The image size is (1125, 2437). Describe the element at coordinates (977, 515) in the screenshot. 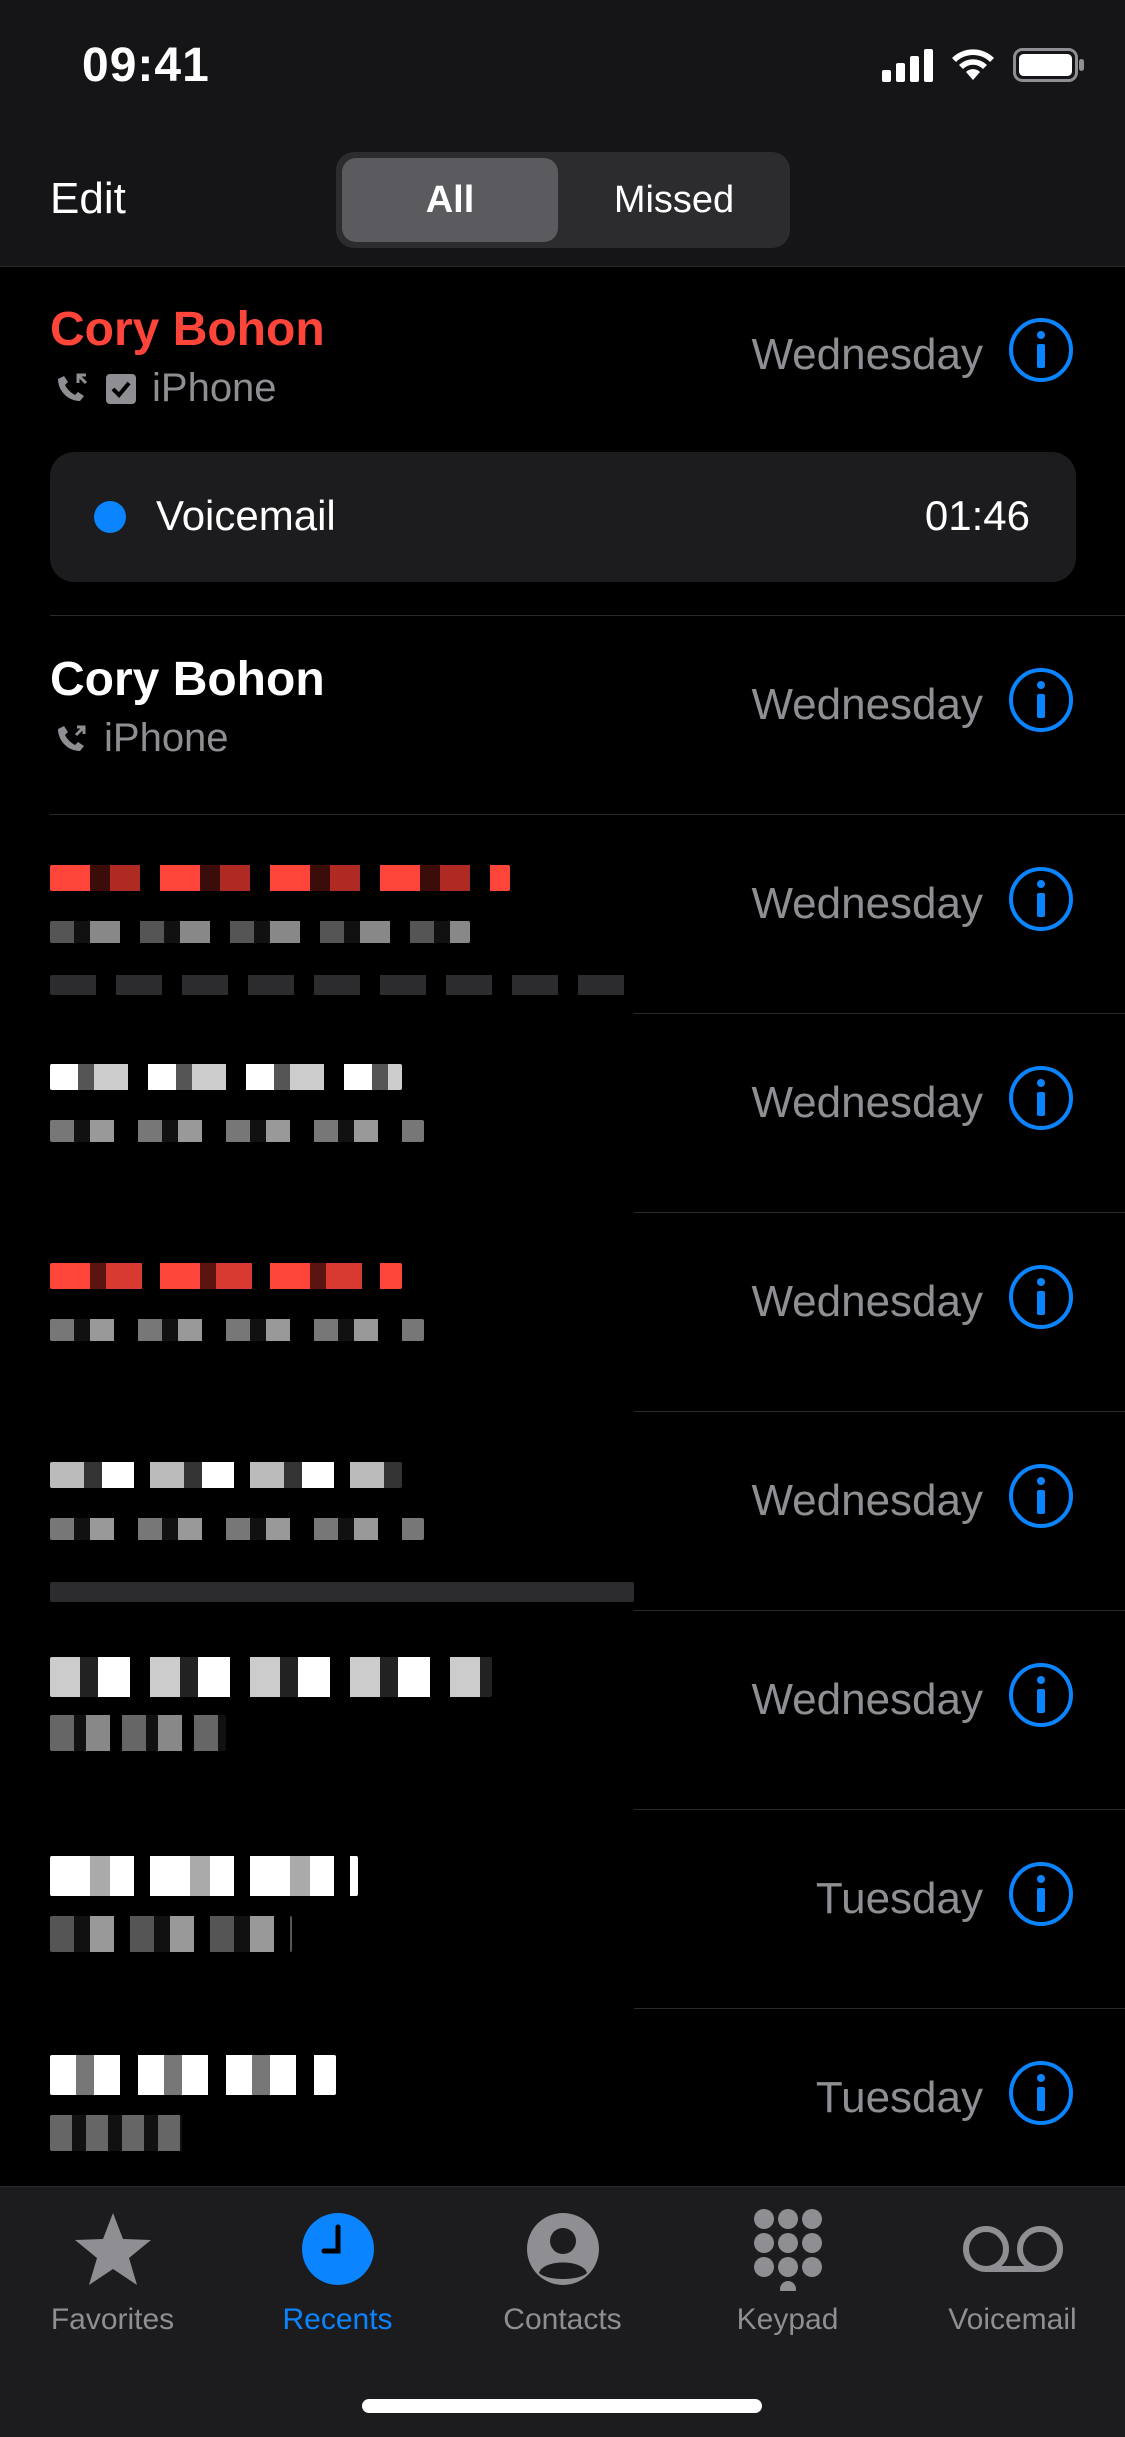

I see `voicemail-duration: 01:46` at that location.